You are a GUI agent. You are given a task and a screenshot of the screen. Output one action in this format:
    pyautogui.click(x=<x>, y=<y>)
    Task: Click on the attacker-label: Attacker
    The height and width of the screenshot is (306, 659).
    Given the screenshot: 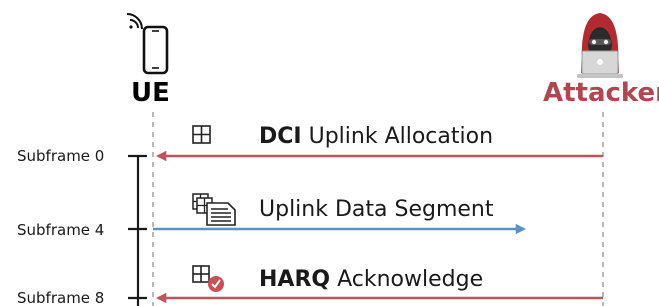 What is the action you would take?
    pyautogui.click(x=601, y=93)
    